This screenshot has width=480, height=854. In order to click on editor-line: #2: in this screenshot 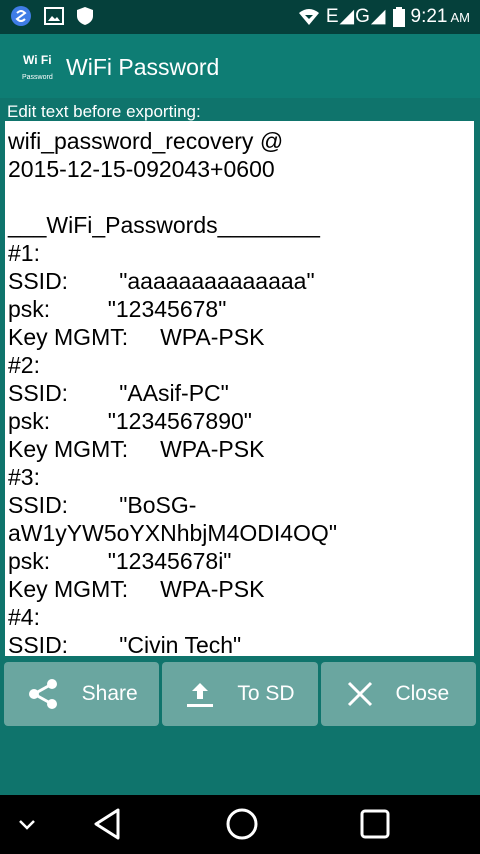, I will do `click(24, 365)`.